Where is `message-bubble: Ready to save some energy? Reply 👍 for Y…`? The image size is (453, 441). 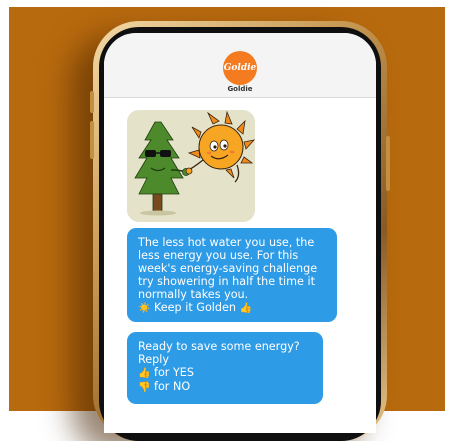
message-bubble: Ready to save some energy? Reply 👍 for Y… is located at coordinates (225, 368).